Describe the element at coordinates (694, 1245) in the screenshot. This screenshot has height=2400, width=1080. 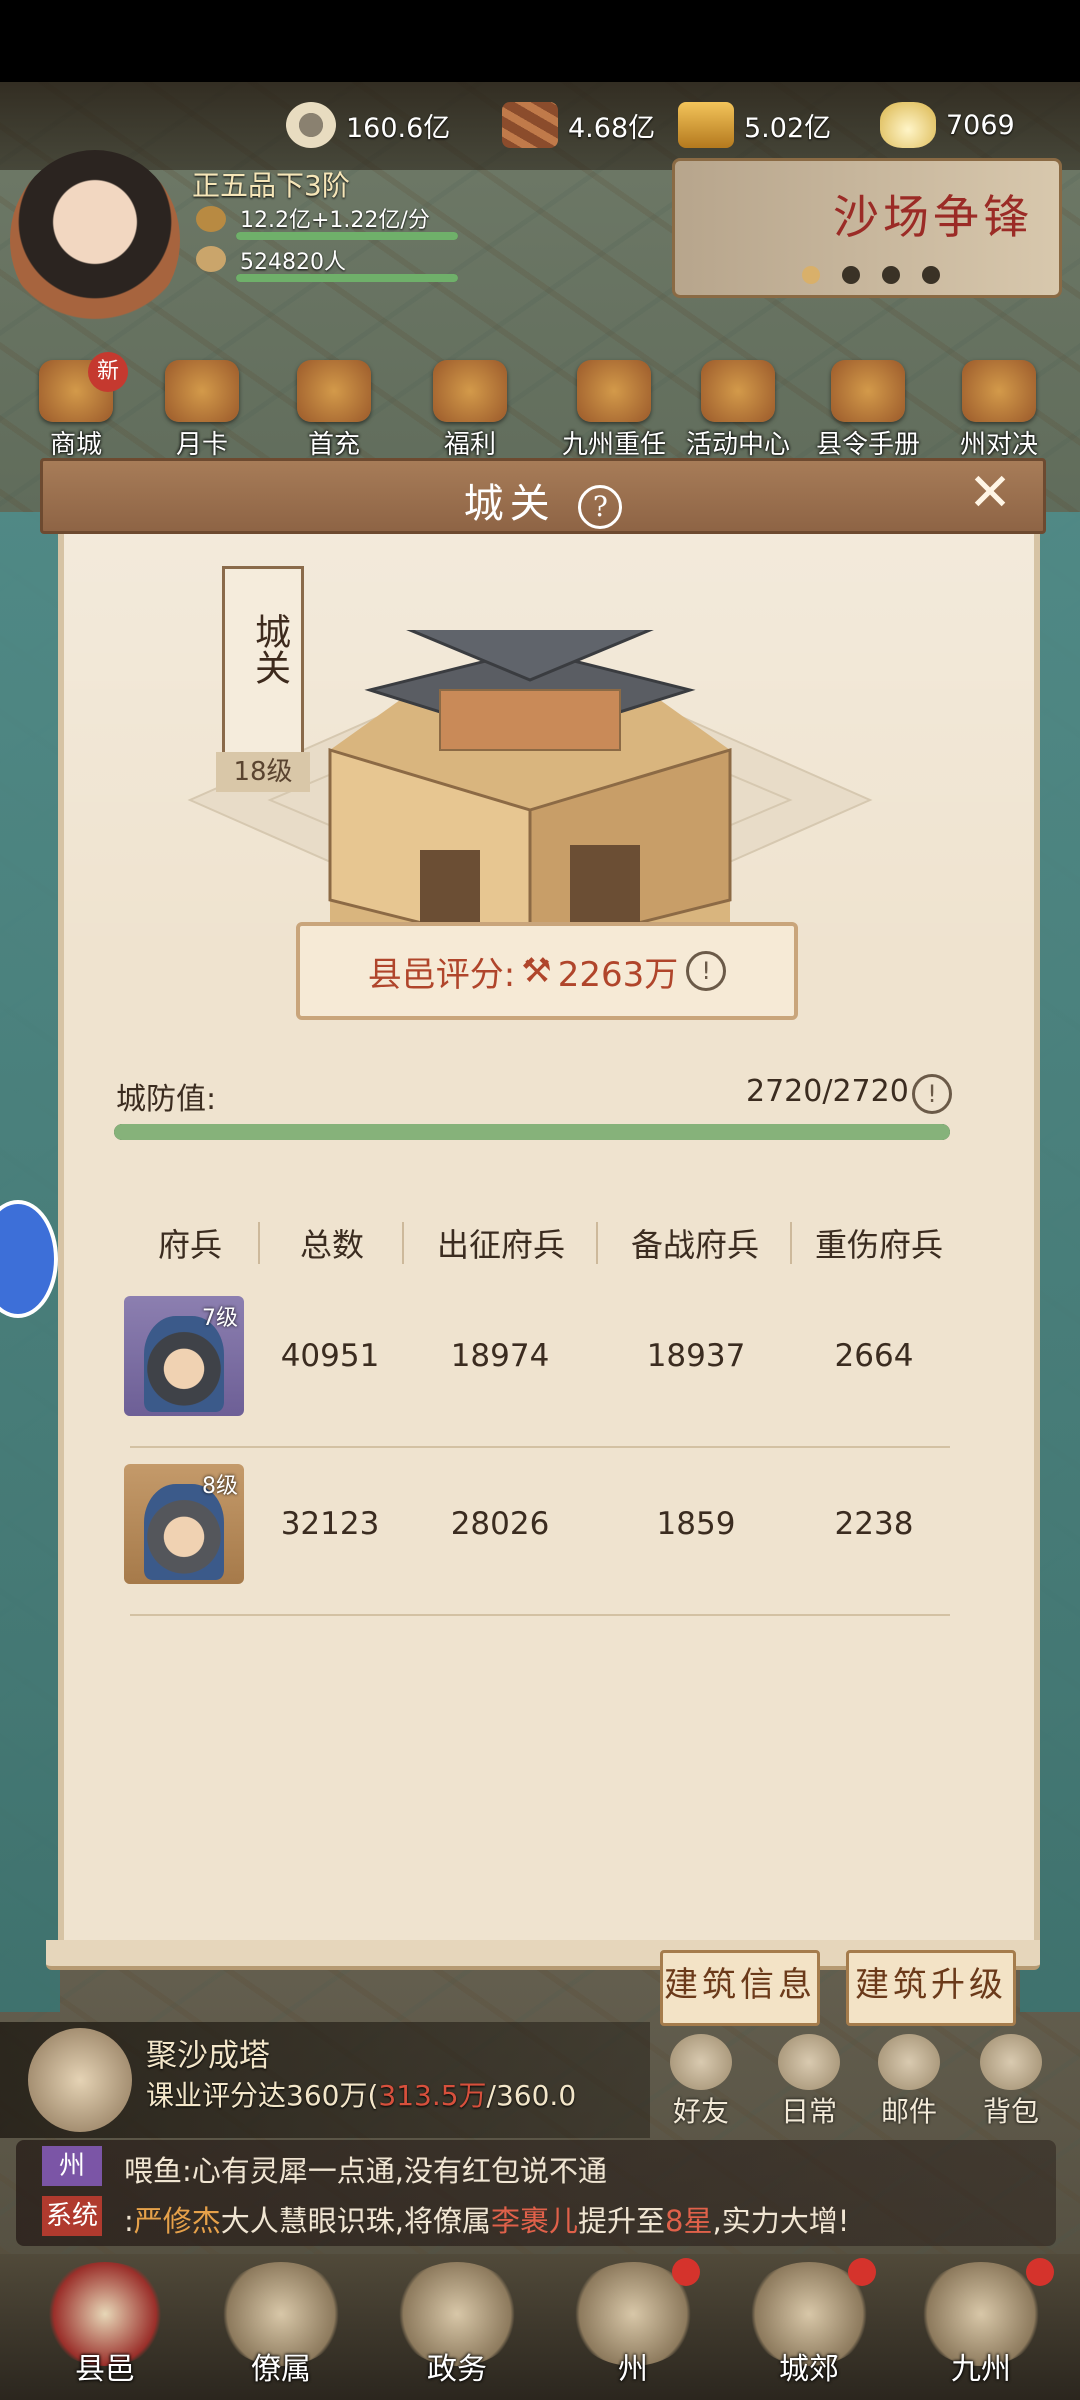
I see `col-header-reserve: 备战府兵` at that location.